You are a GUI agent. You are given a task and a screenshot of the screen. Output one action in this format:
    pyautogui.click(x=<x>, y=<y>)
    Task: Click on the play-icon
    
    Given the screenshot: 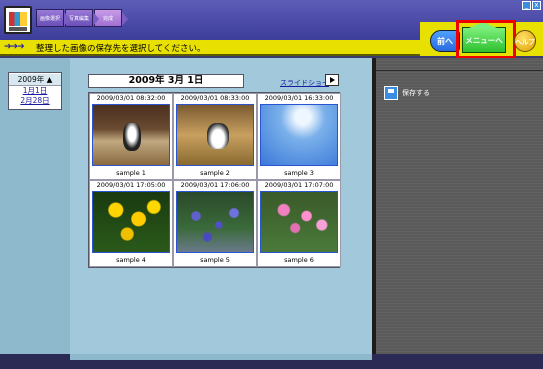 What is the action you would take?
    pyautogui.click(x=332, y=80)
    